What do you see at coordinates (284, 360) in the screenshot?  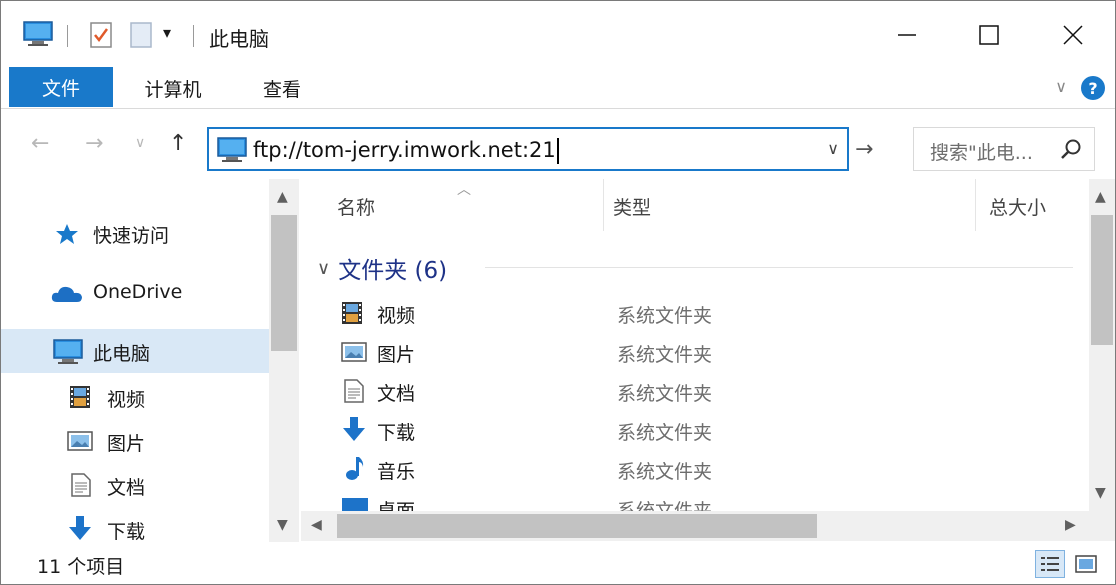 I see `nav-pane-scrollbar: ▲ ▼` at bounding box center [284, 360].